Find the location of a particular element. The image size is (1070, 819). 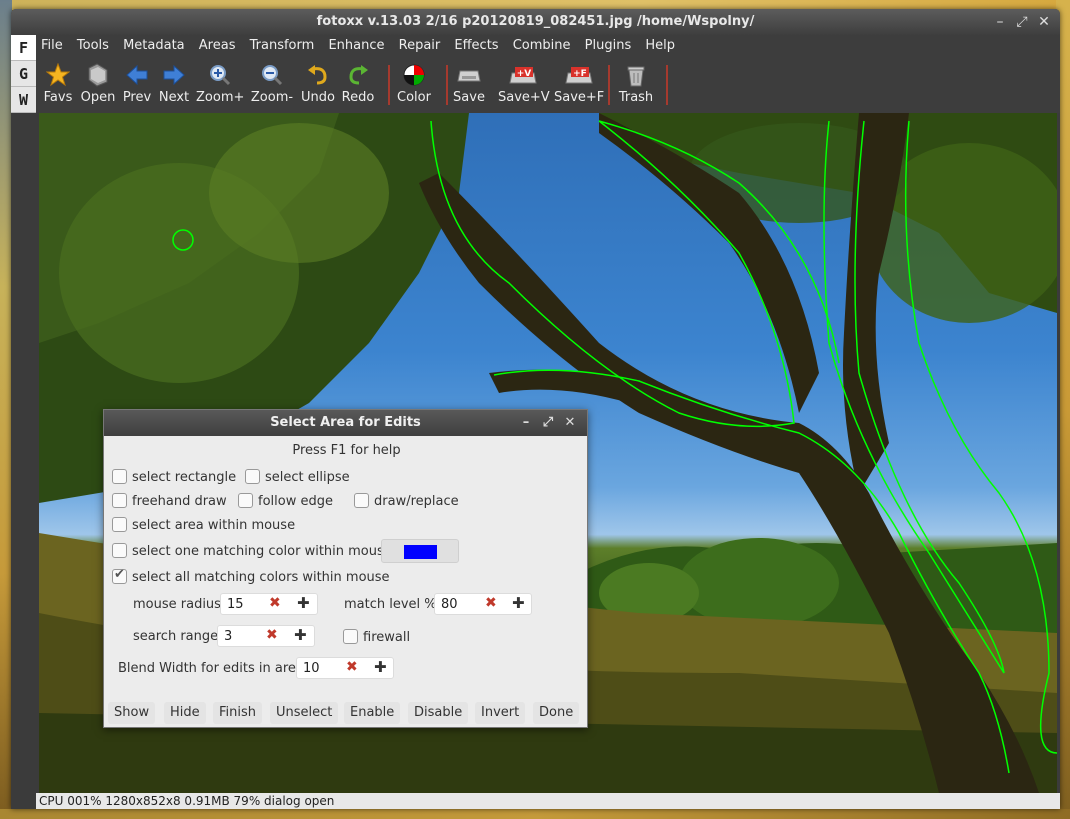

checkbox-label: freehand draw is located at coordinates (179, 501).